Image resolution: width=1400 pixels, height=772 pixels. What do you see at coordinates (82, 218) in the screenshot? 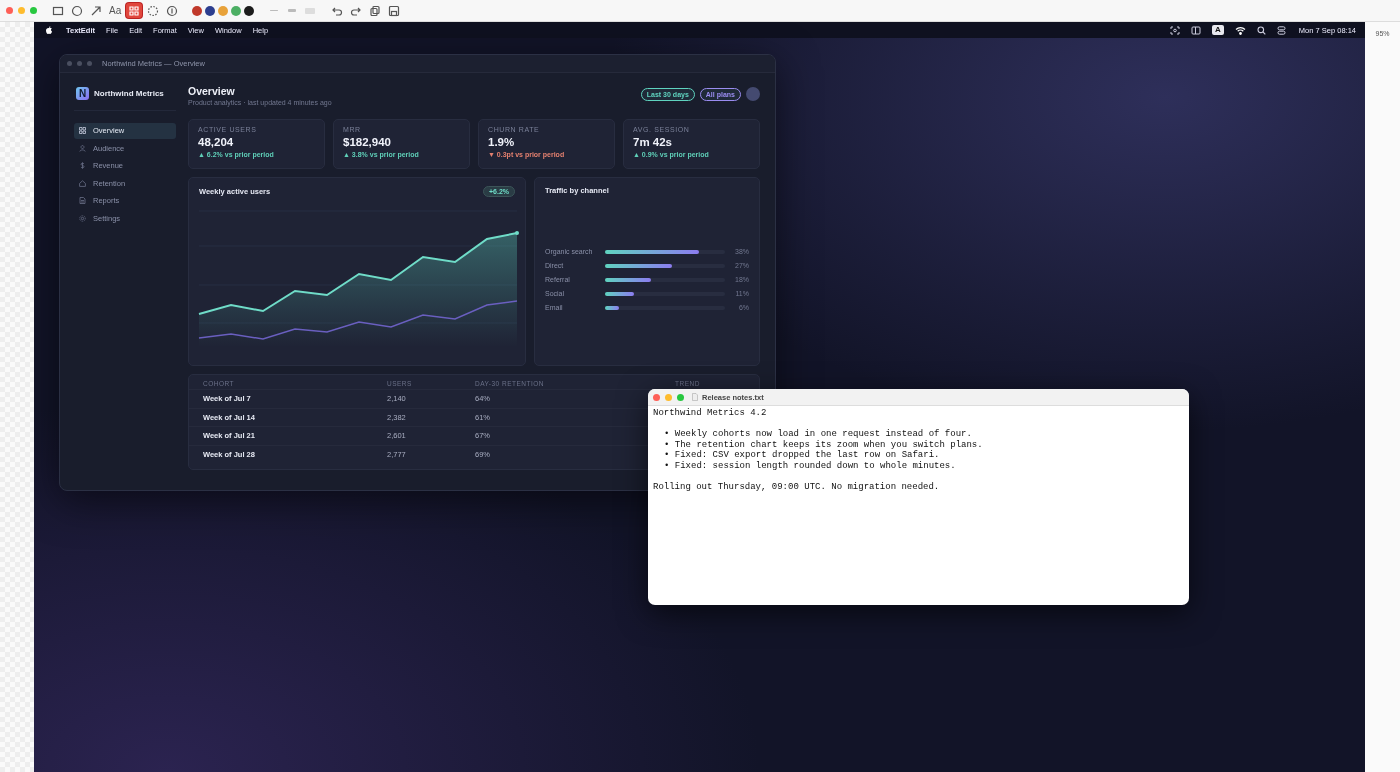
I see `settings-icon` at bounding box center [82, 218].